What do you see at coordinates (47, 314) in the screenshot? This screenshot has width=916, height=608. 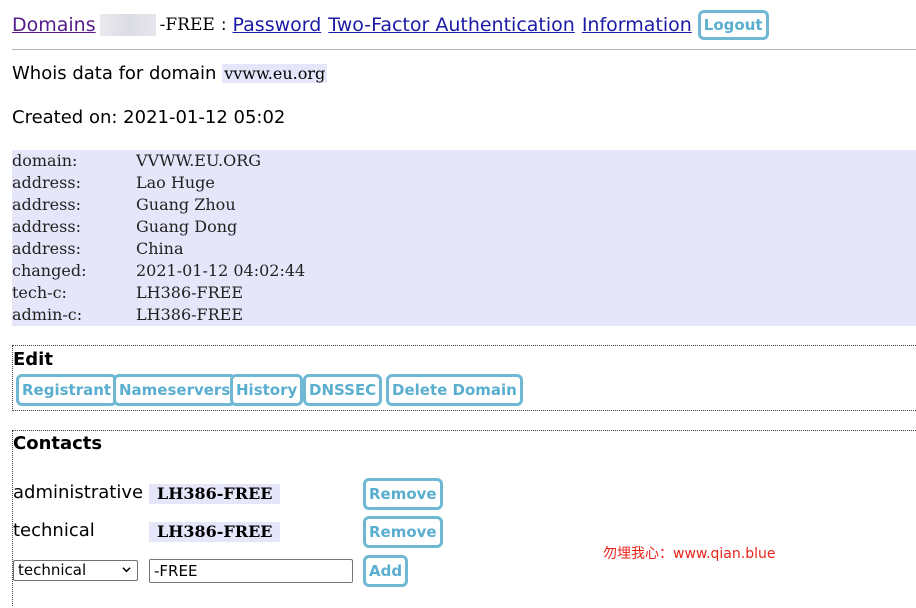 I see `whois-key: admin-c:` at bounding box center [47, 314].